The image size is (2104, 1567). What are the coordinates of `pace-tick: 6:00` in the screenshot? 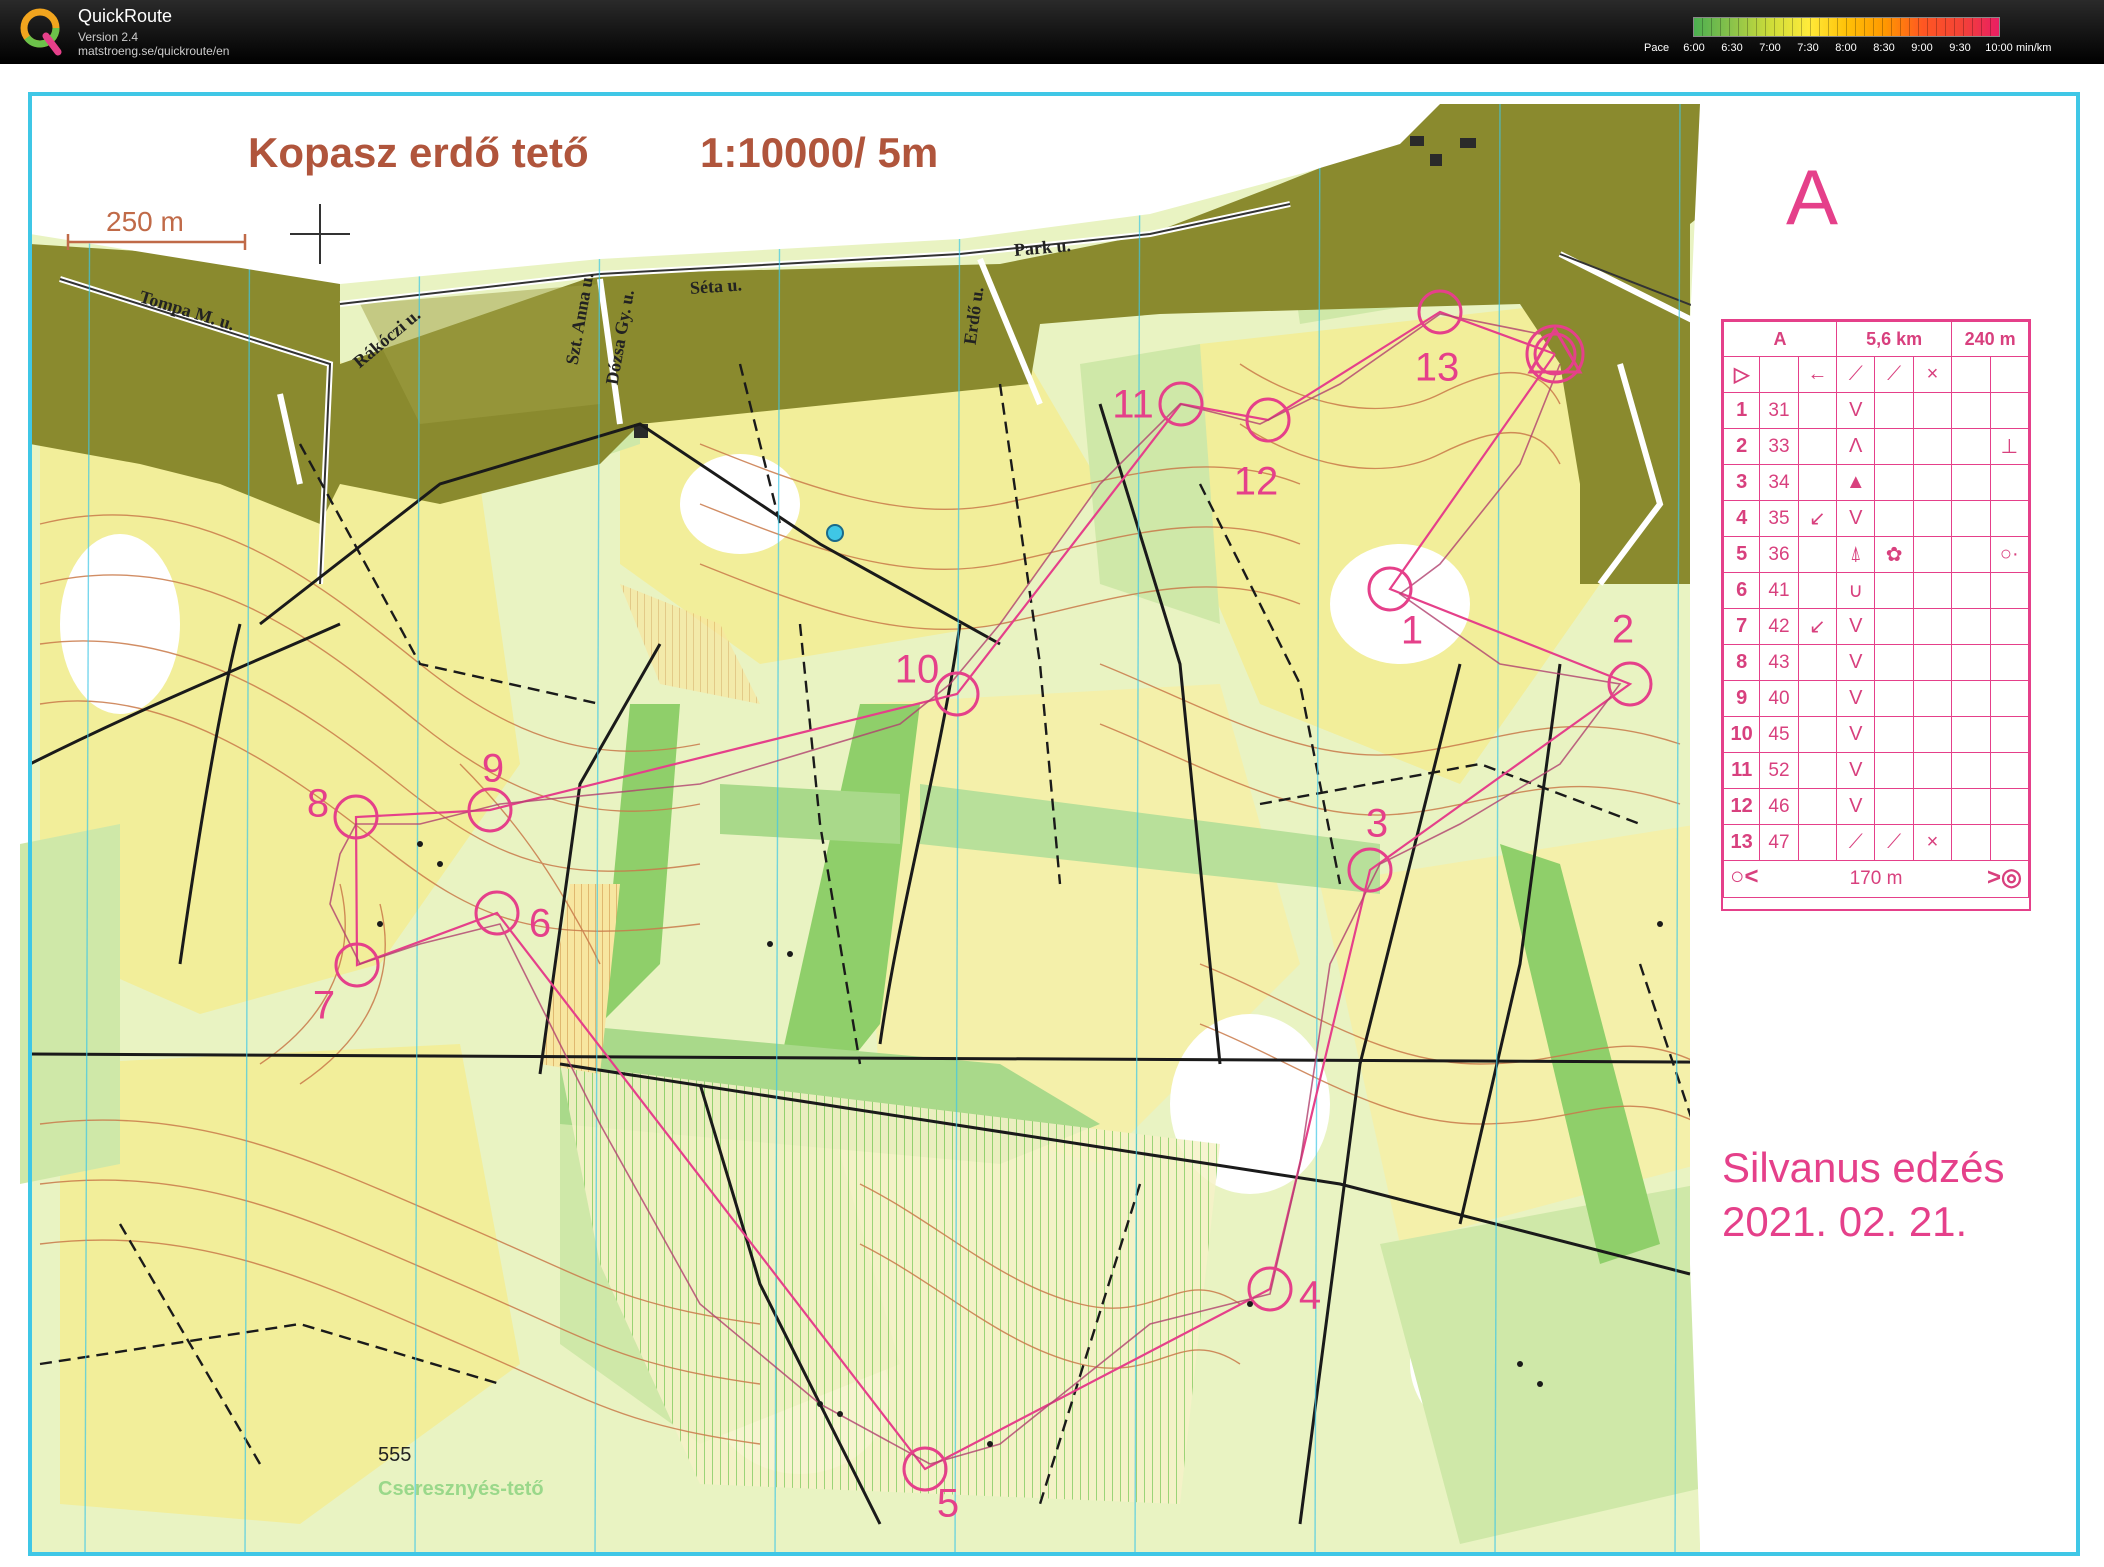 It's located at (1694, 48).